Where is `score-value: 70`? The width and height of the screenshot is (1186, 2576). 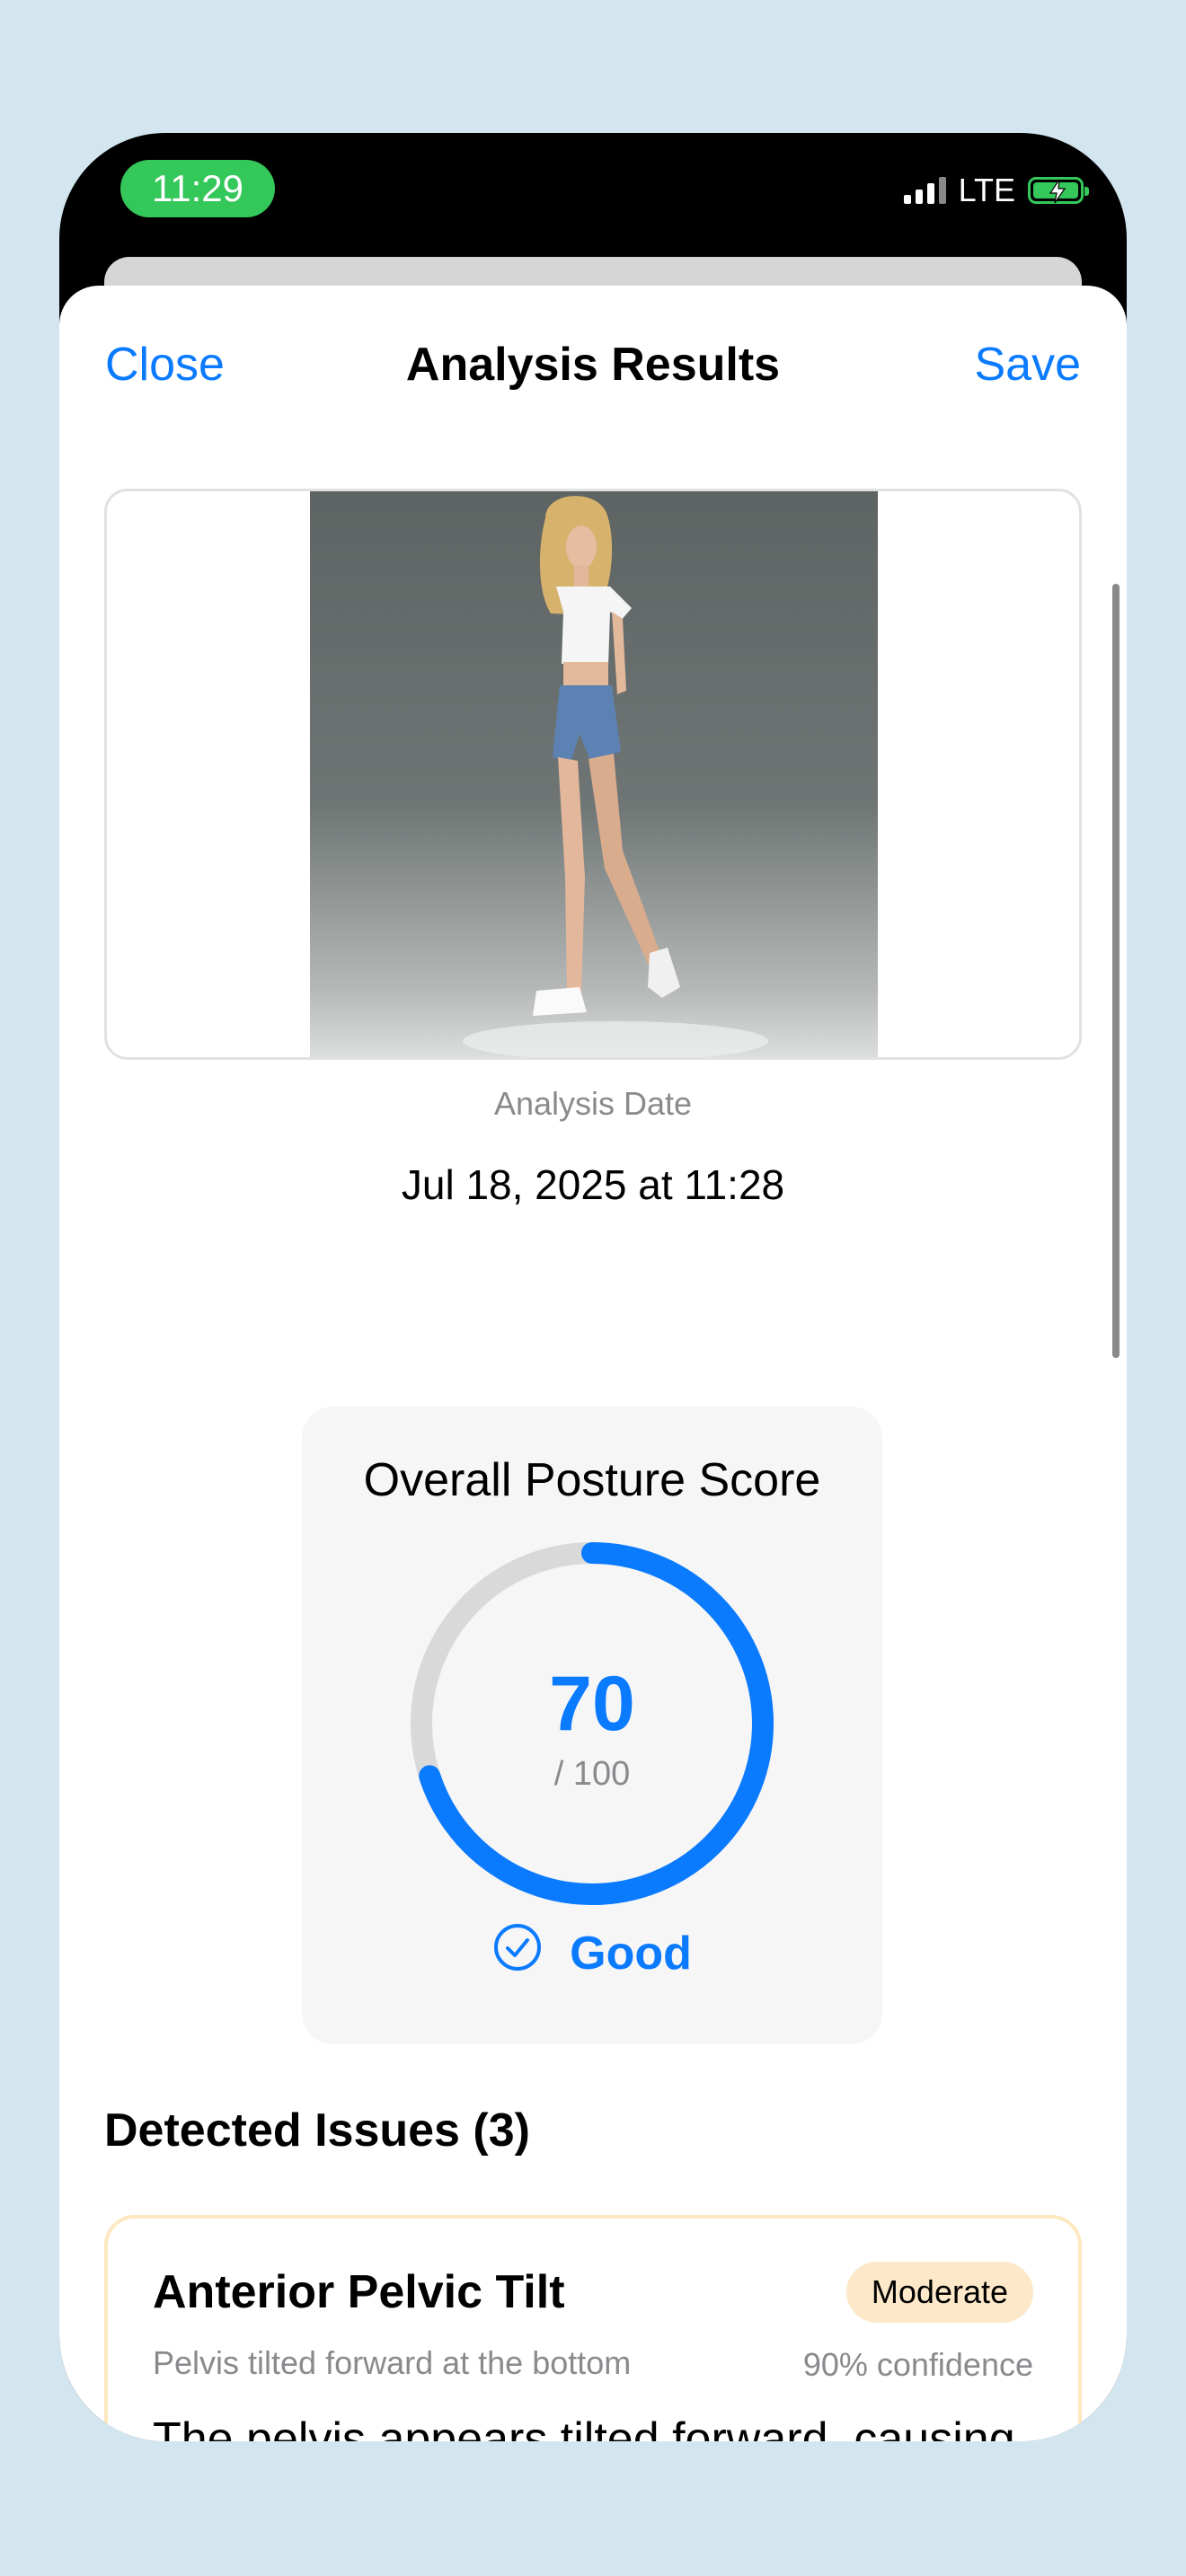 score-value: 70 is located at coordinates (592, 1704).